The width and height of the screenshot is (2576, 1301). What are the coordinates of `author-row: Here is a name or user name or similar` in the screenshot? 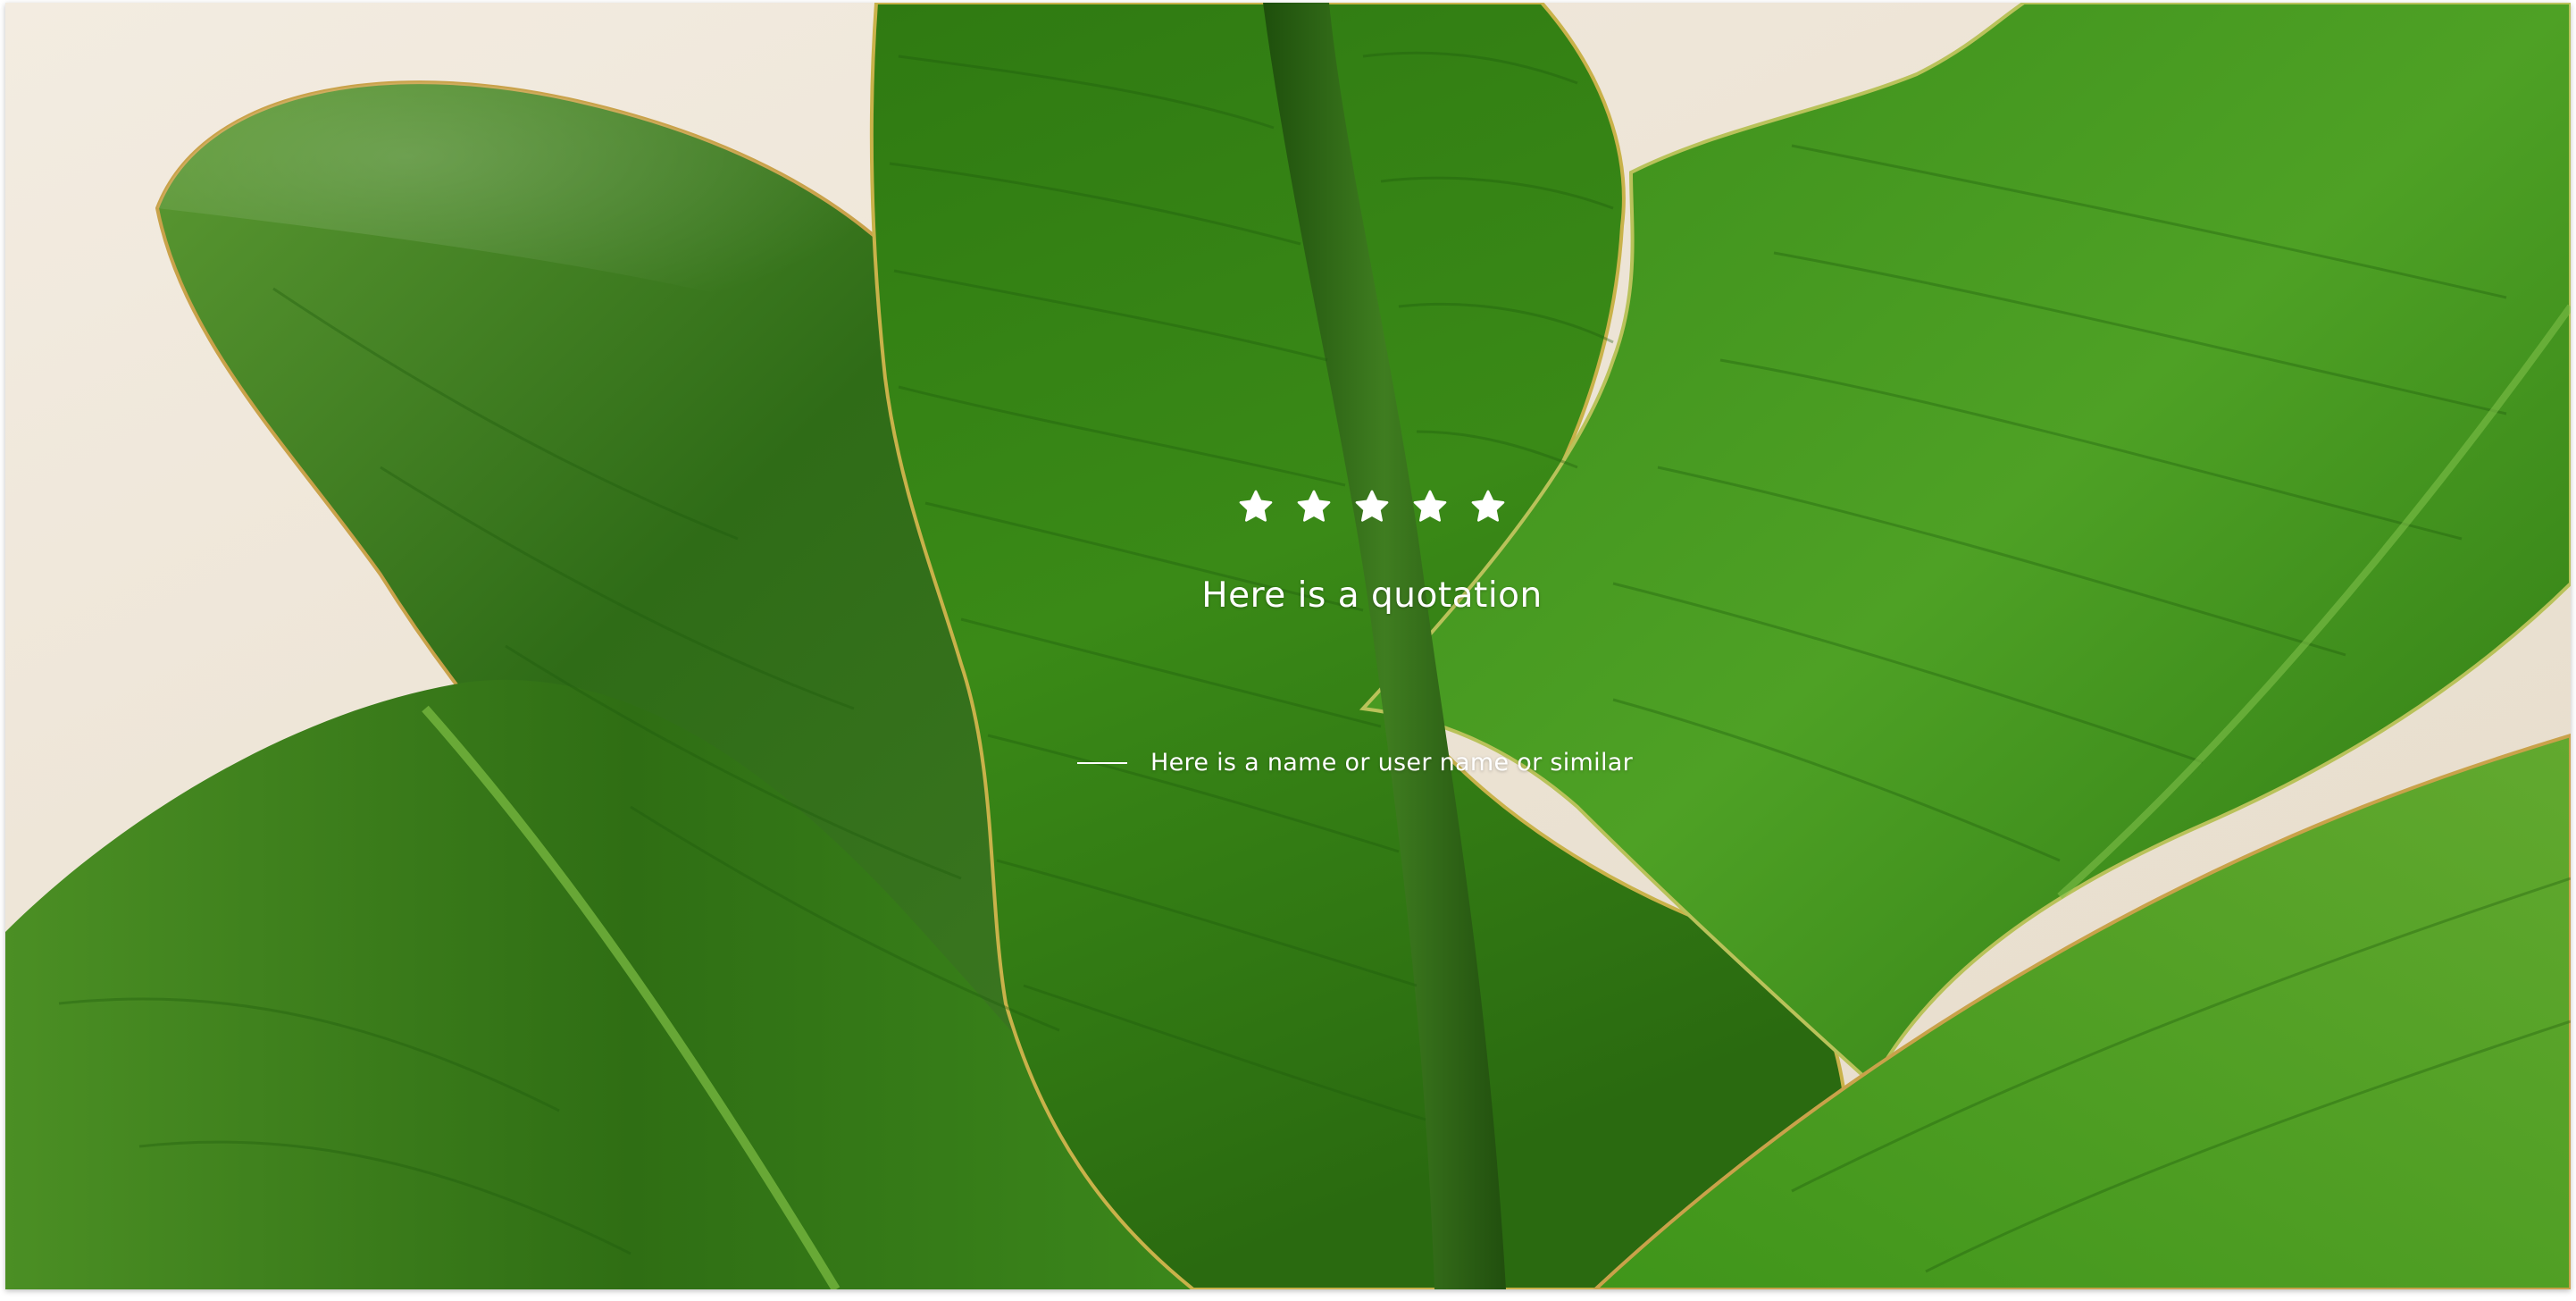 It's located at (1355, 763).